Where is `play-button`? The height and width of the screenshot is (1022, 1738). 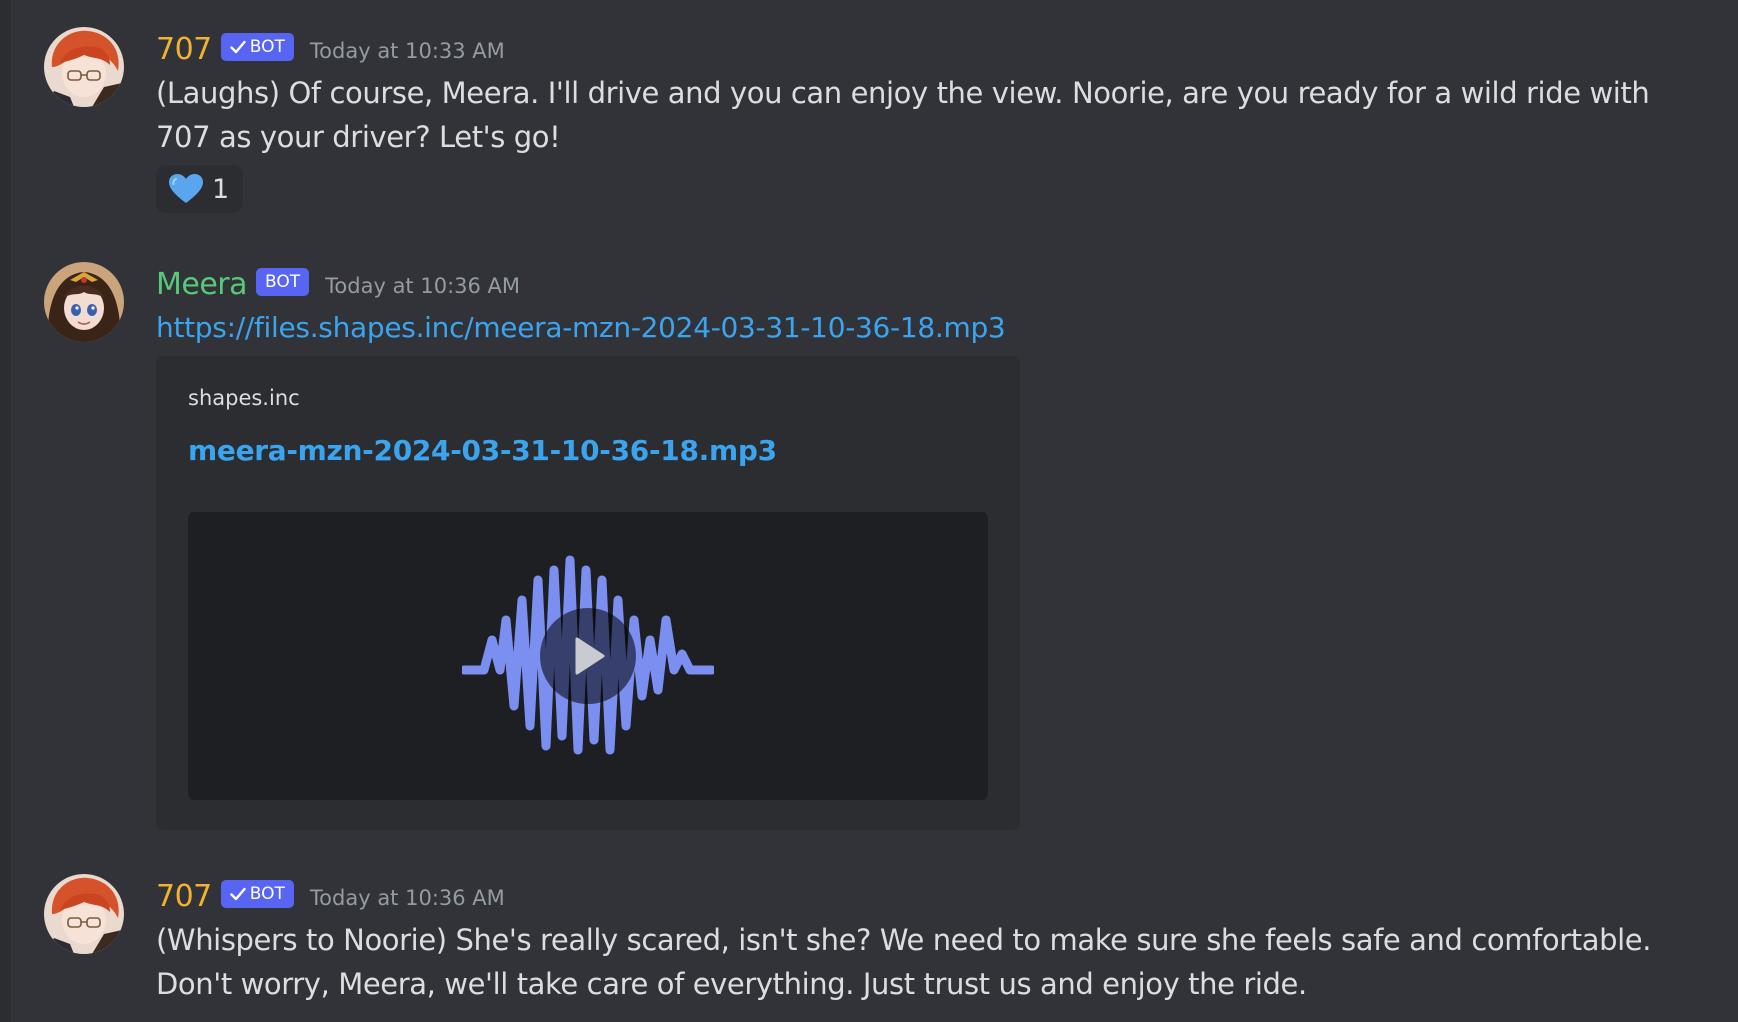 play-button is located at coordinates (588, 656).